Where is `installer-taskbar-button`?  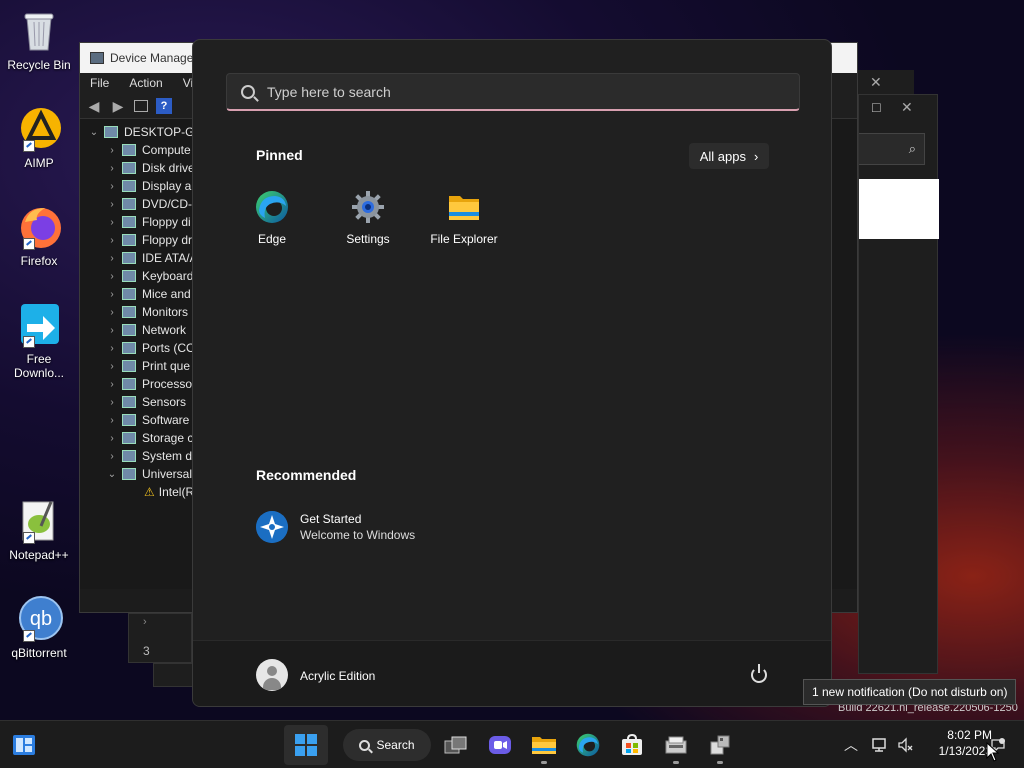
installer-taskbar-button is located at coordinates (720, 745).